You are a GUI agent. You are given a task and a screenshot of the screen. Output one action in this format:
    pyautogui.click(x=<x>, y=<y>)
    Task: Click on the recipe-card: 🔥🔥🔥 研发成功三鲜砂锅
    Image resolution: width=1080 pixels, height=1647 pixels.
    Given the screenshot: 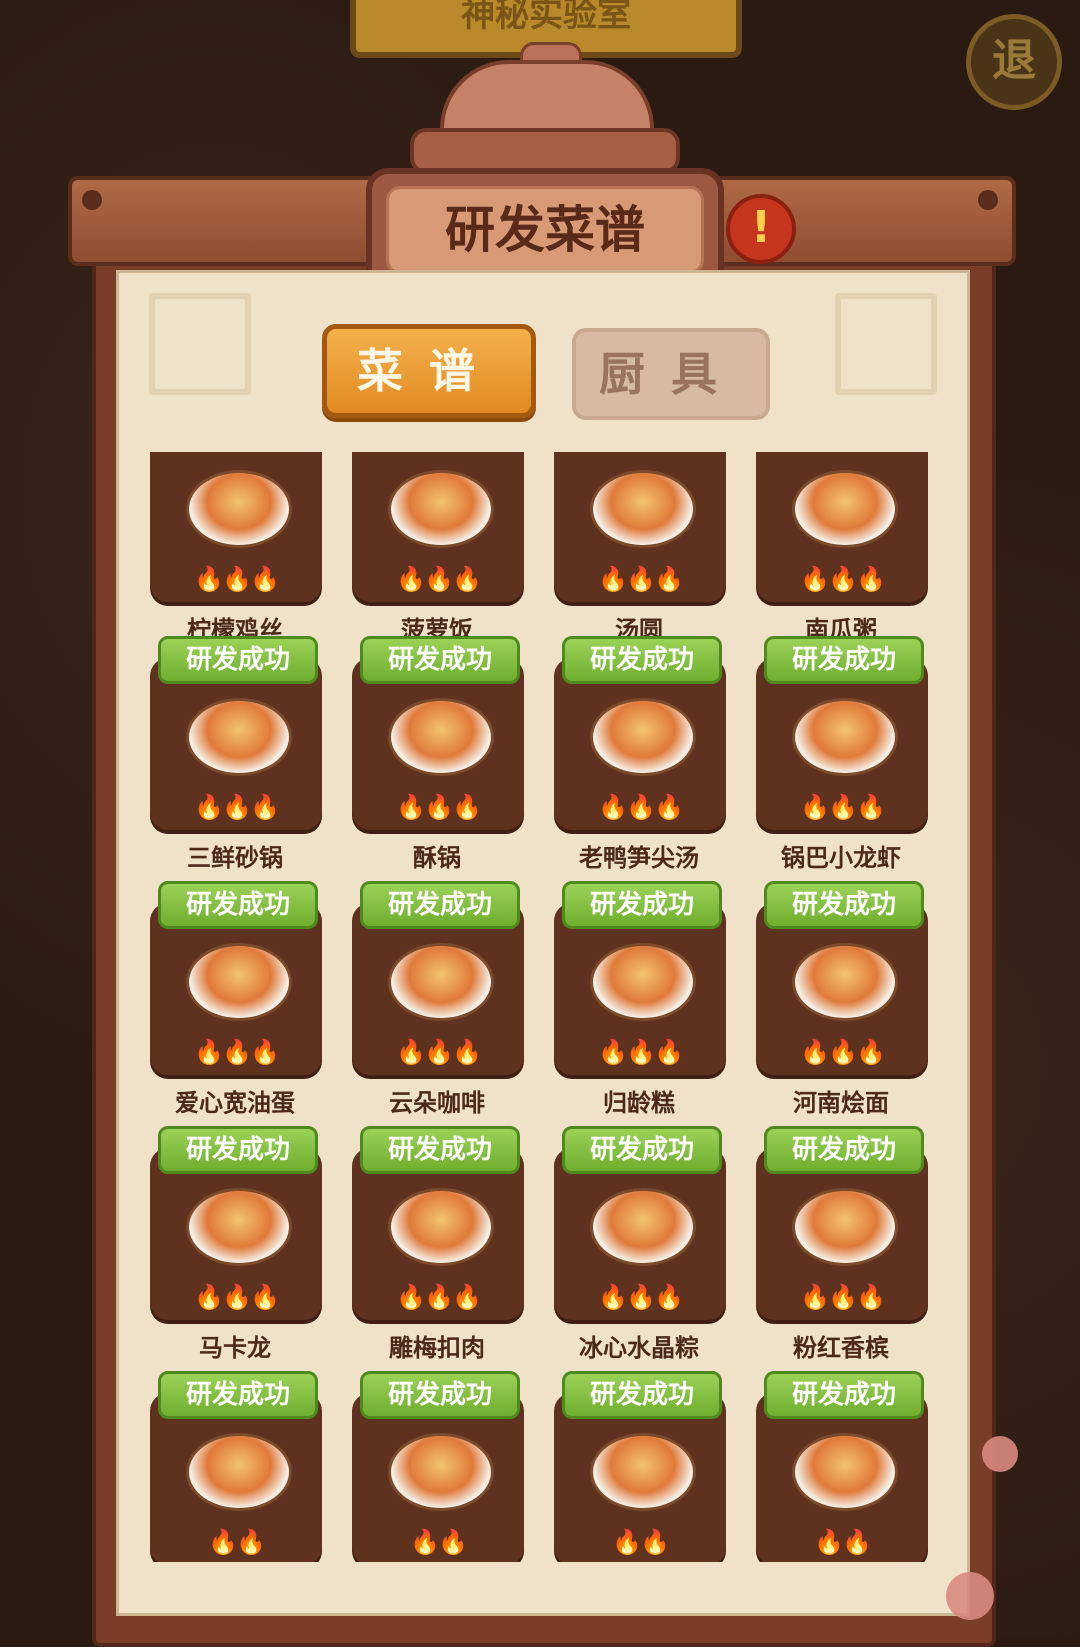 What is the action you would take?
    pyautogui.click(x=231, y=751)
    